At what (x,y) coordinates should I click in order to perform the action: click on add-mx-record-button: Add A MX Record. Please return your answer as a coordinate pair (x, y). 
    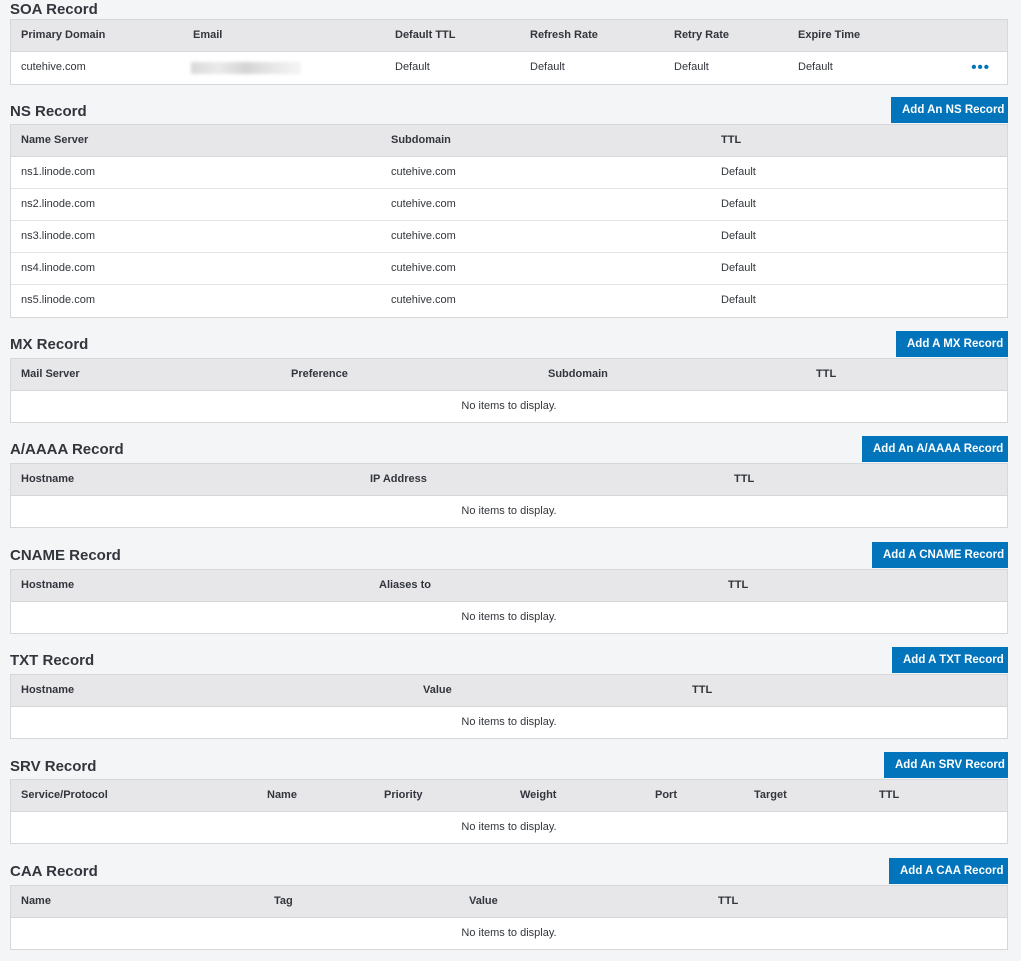
    Looking at the image, I should click on (952, 344).